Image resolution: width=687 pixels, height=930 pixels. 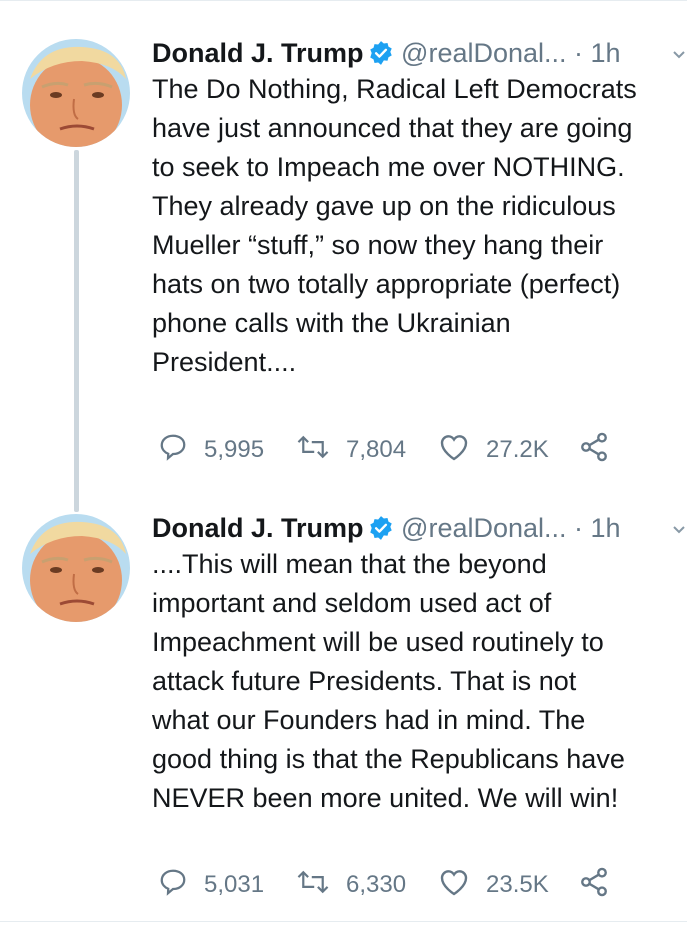 What do you see at coordinates (376, 449) in the screenshot?
I see `retweet-count: 7,804` at bounding box center [376, 449].